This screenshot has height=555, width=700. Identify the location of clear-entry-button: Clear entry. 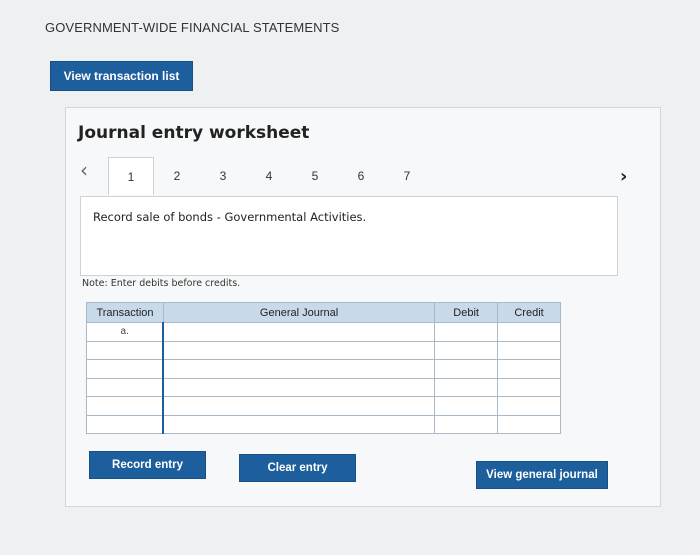
(297, 468).